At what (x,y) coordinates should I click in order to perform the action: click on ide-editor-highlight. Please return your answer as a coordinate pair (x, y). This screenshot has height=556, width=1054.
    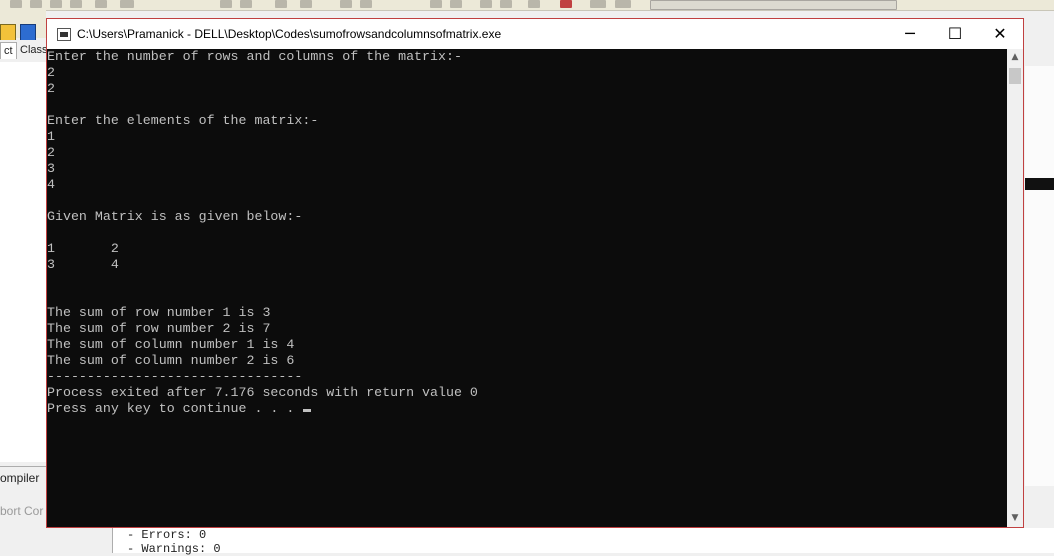
    Looking at the image, I should click on (1039, 184).